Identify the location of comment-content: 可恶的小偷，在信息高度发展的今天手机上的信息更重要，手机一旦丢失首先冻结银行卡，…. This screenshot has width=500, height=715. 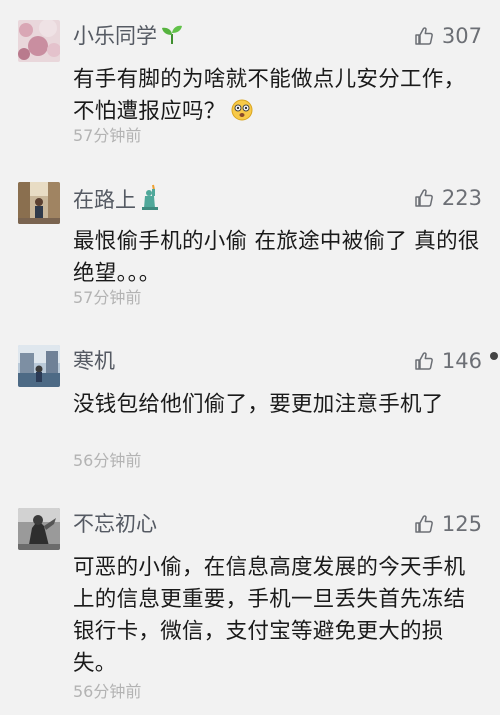
(269, 615).